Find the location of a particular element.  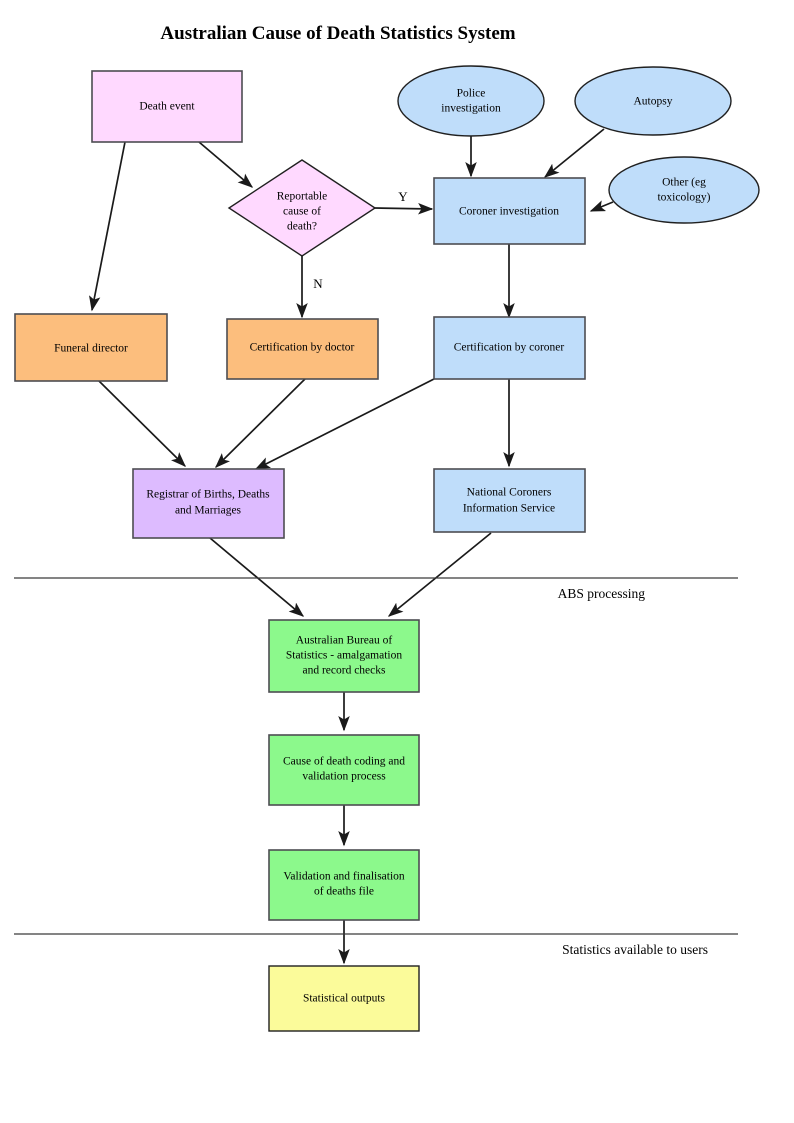

node-certification-by-doctor-label: Certification by doctor is located at coordinates (302, 348).